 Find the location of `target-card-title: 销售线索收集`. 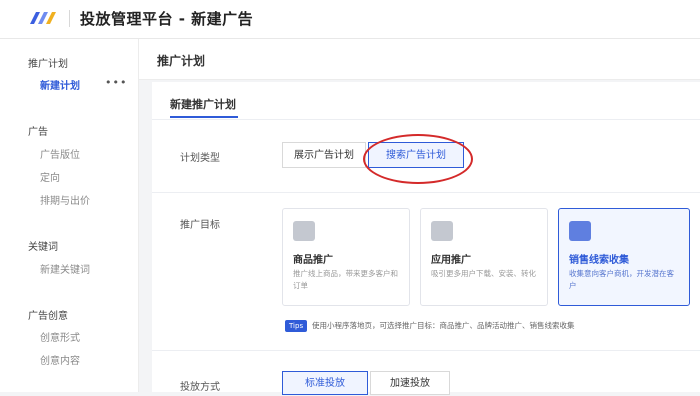

target-card-title: 销售线索收集 is located at coordinates (599, 260).